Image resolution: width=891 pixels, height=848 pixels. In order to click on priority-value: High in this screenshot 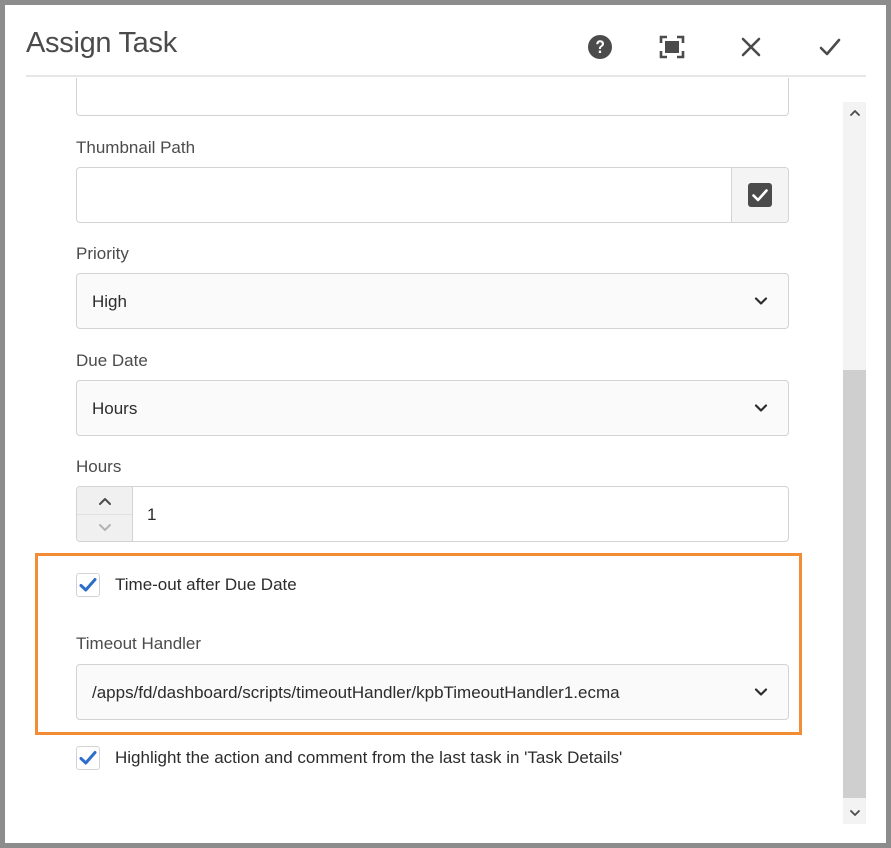, I will do `click(109, 301)`.